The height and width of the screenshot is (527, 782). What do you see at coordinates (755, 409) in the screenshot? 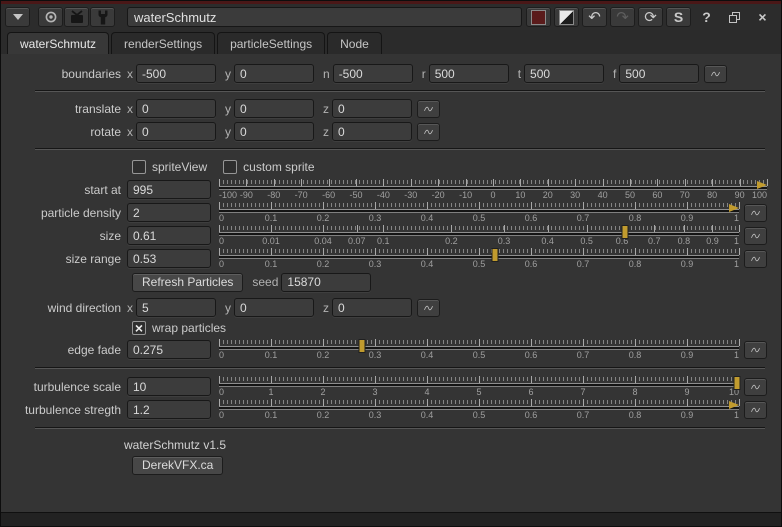
I see `turbulence-stregth-anim-button` at bounding box center [755, 409].